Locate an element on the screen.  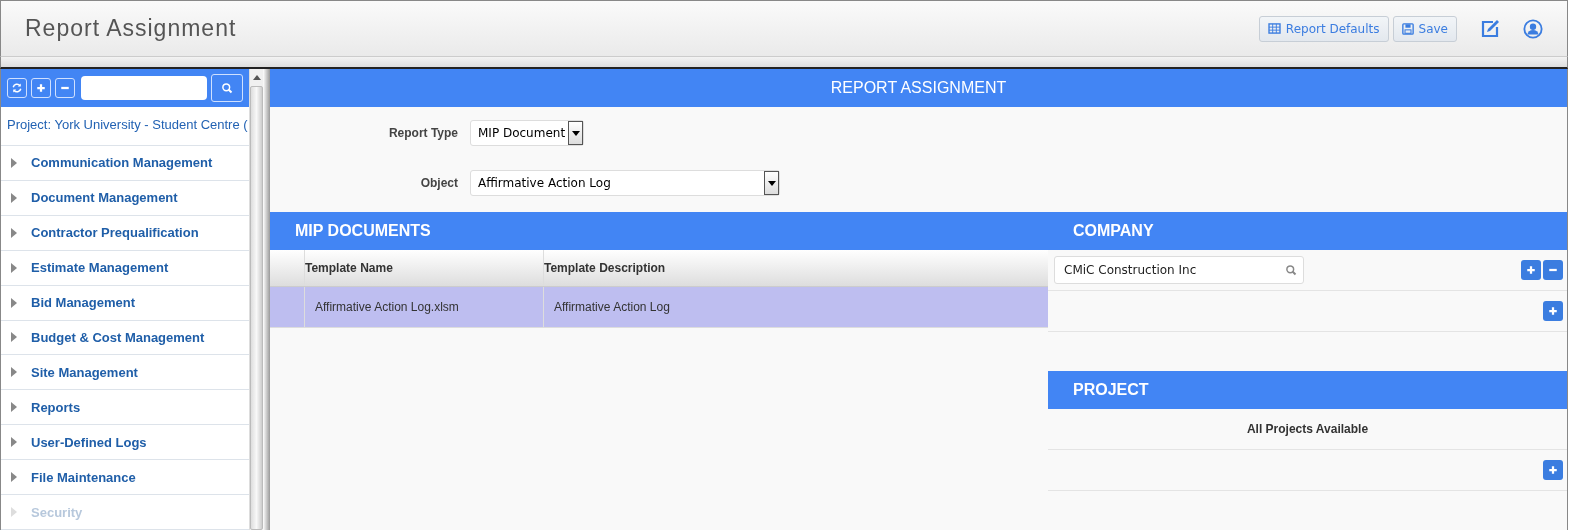
search-button is located at coordinates (227, 87).